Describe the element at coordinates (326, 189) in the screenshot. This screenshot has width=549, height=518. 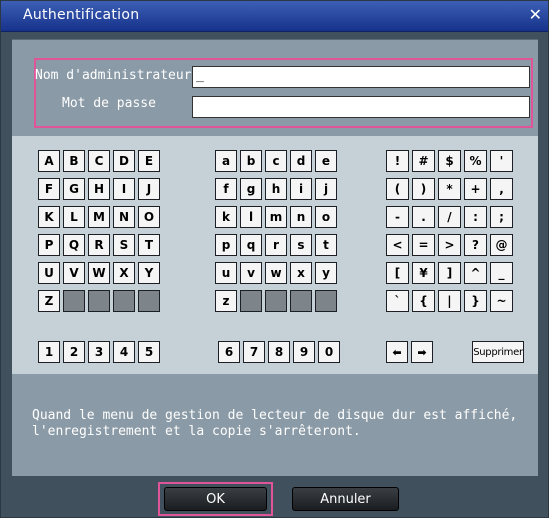
I see `key-lowercase-9: j` at that location.